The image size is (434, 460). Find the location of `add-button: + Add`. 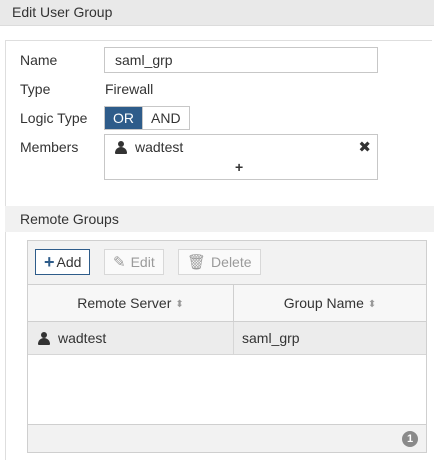

add-button: + Add is located at coordinates (63, 262).